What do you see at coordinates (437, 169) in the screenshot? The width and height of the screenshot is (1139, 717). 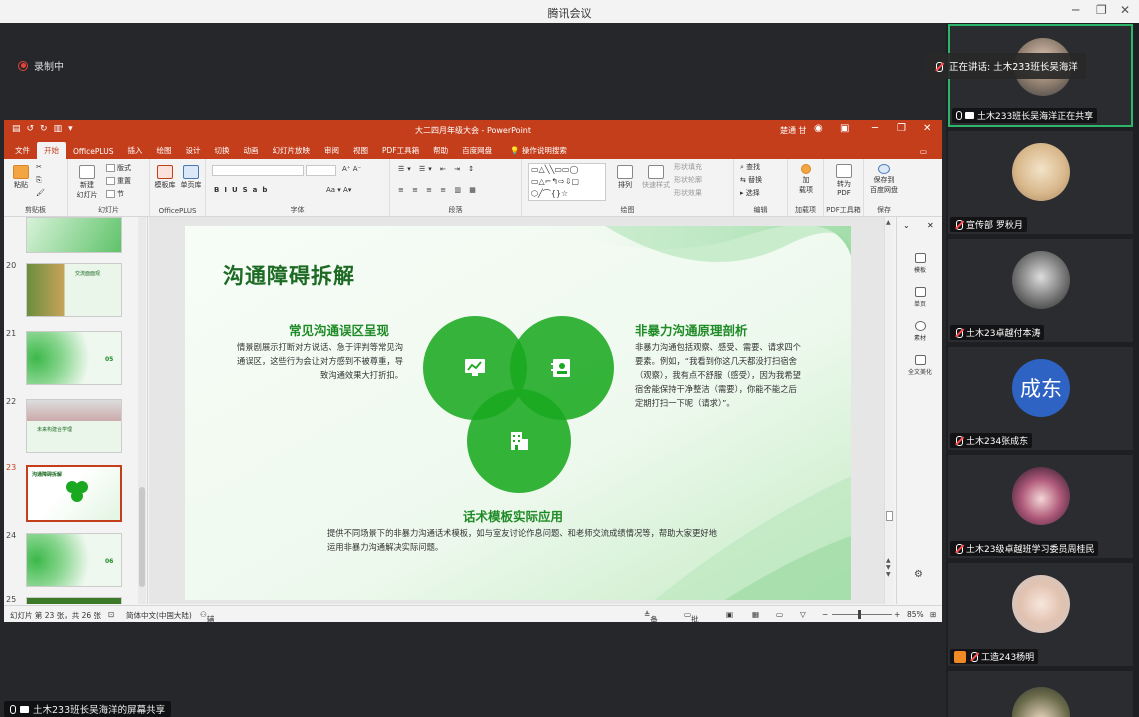 I see `list-buttons: ☰▾ ☰▾ ⇤ ⇥ ↕` at bounding box center [437, 169].